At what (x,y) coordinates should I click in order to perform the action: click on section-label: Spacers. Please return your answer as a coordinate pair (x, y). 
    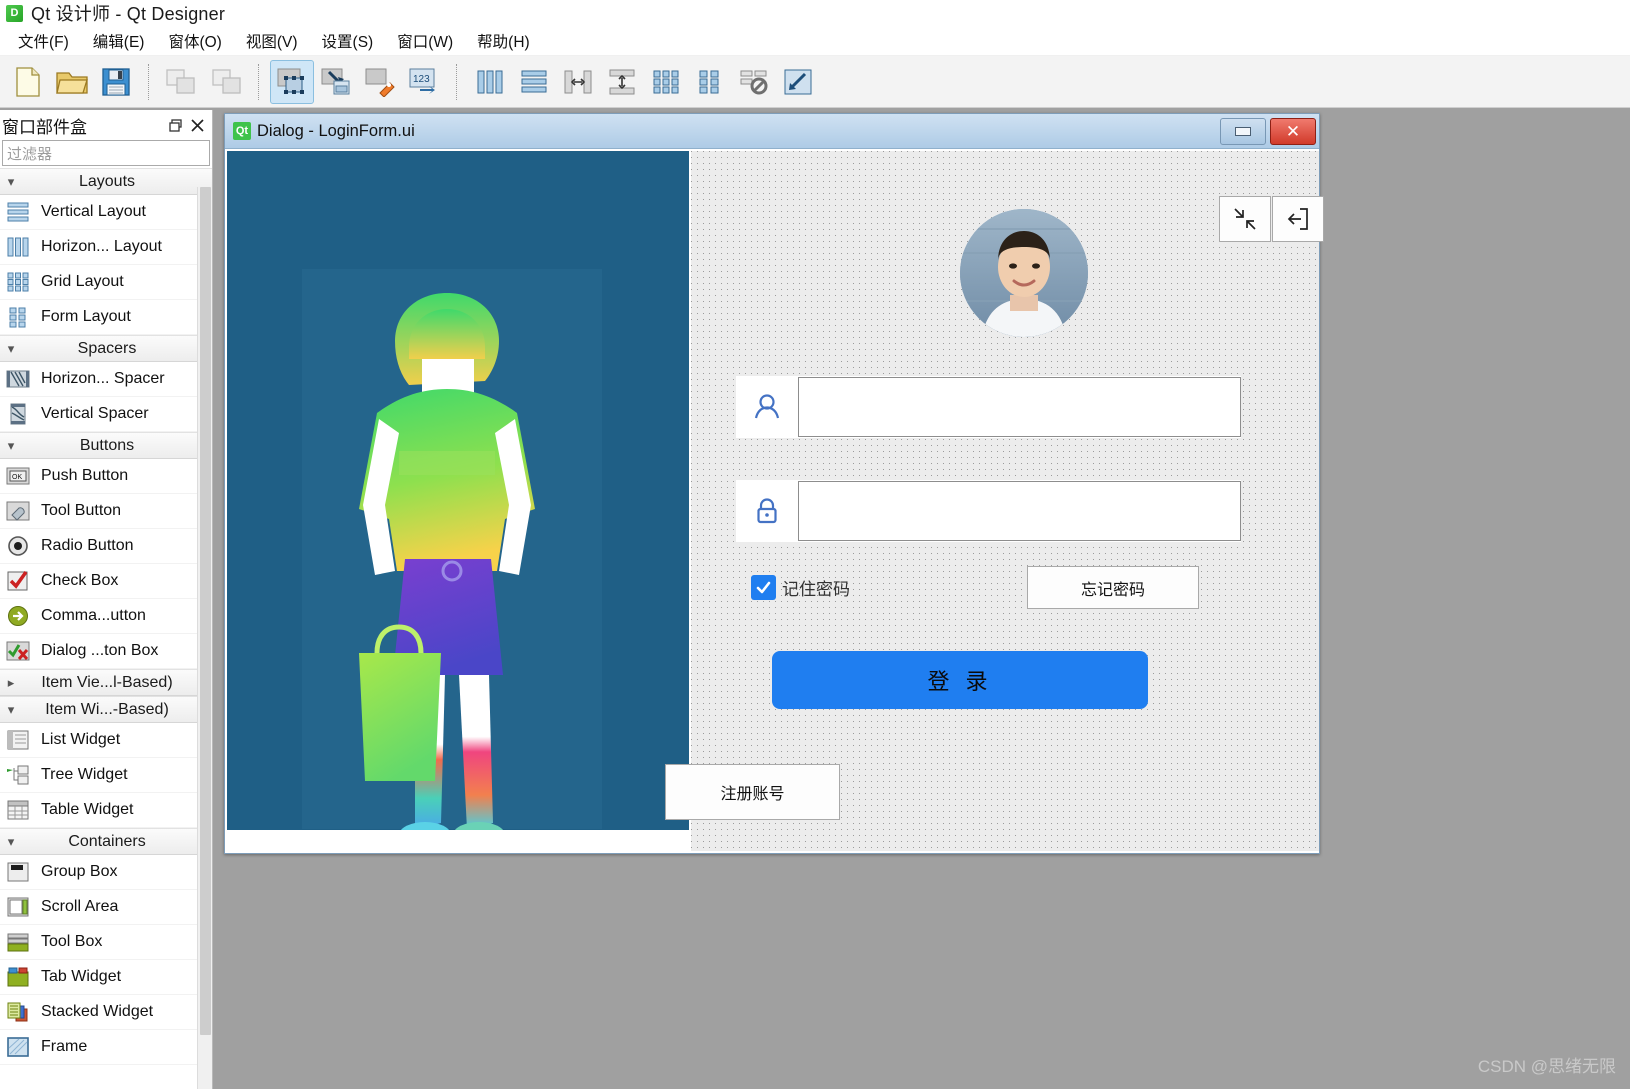
    Looking at the image, I should click on (107, 348).